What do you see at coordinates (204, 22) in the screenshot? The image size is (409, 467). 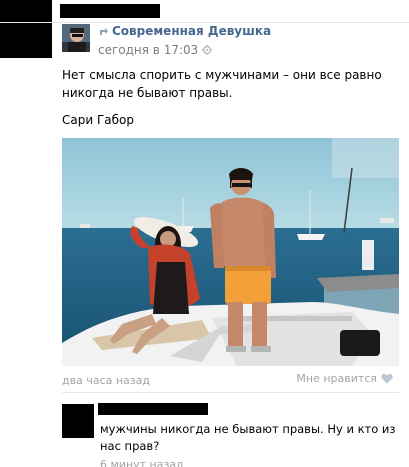 I see `header-divider` at bounding box center [204, 22].